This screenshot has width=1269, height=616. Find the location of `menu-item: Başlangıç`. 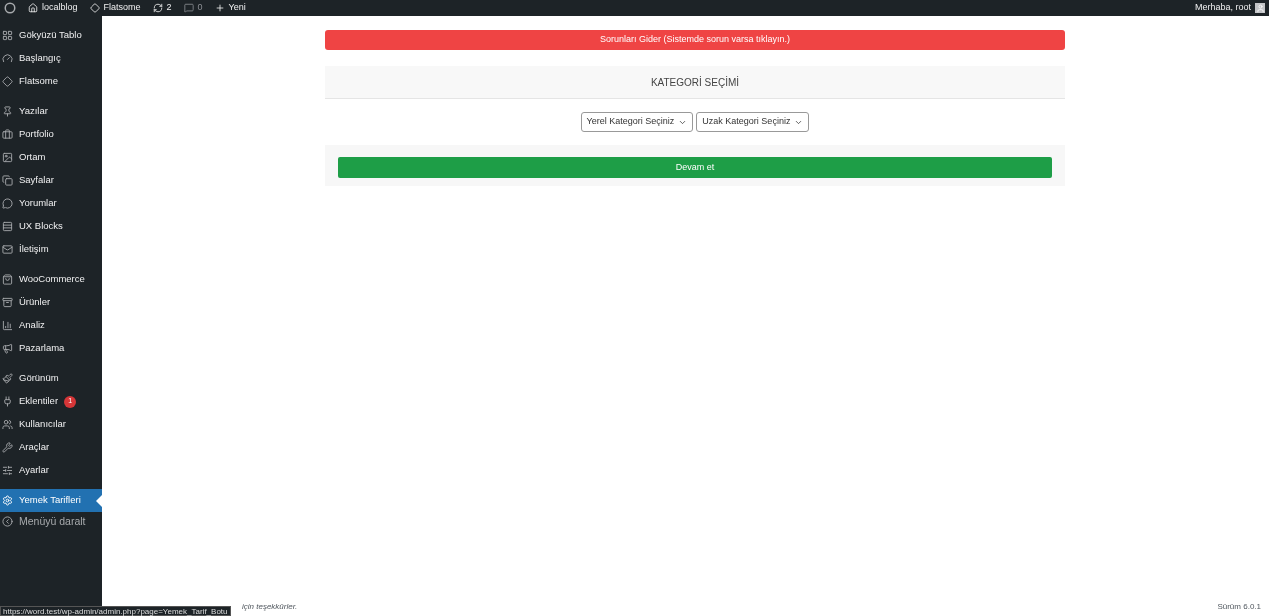

menu-item: Başlangıç is located at coordinates (51, 58).